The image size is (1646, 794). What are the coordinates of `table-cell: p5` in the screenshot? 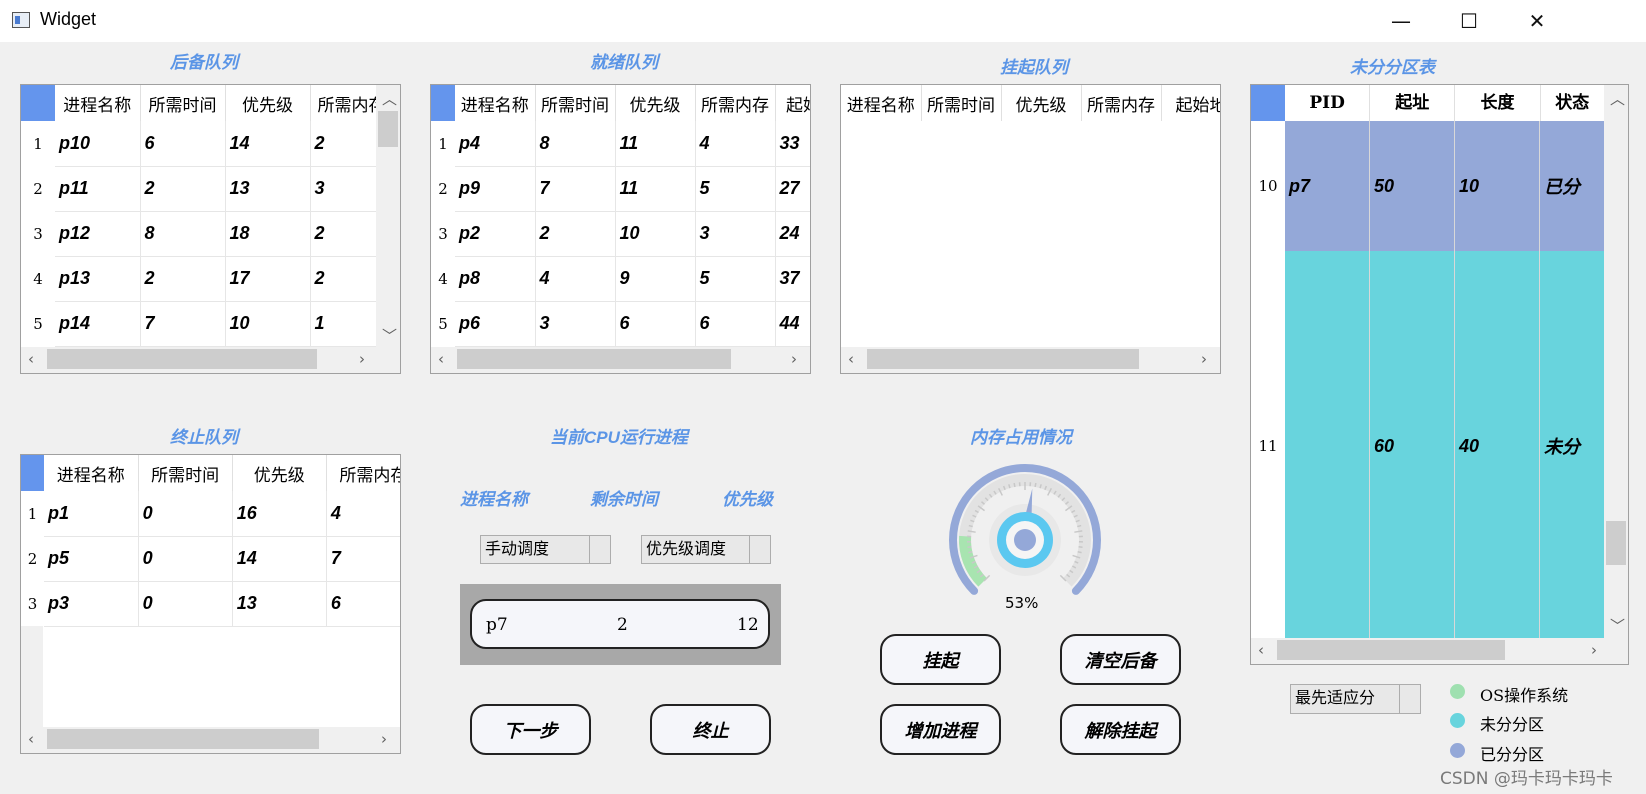 It's located at (91, 559).